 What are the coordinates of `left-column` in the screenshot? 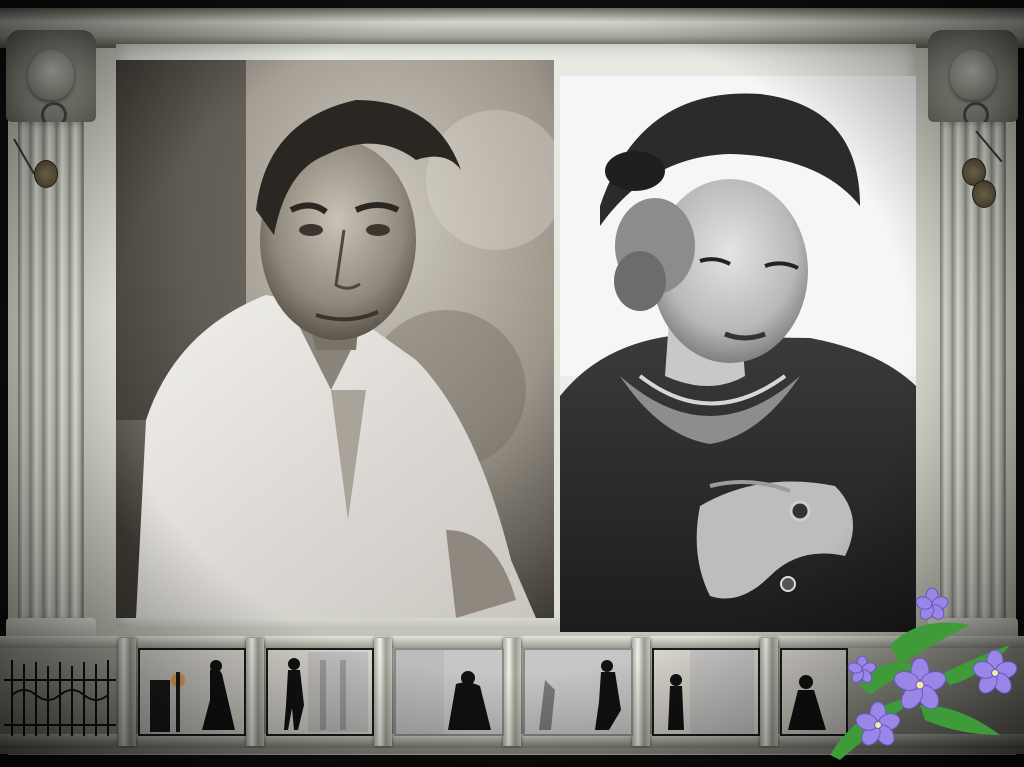 It's located at (51, 340).